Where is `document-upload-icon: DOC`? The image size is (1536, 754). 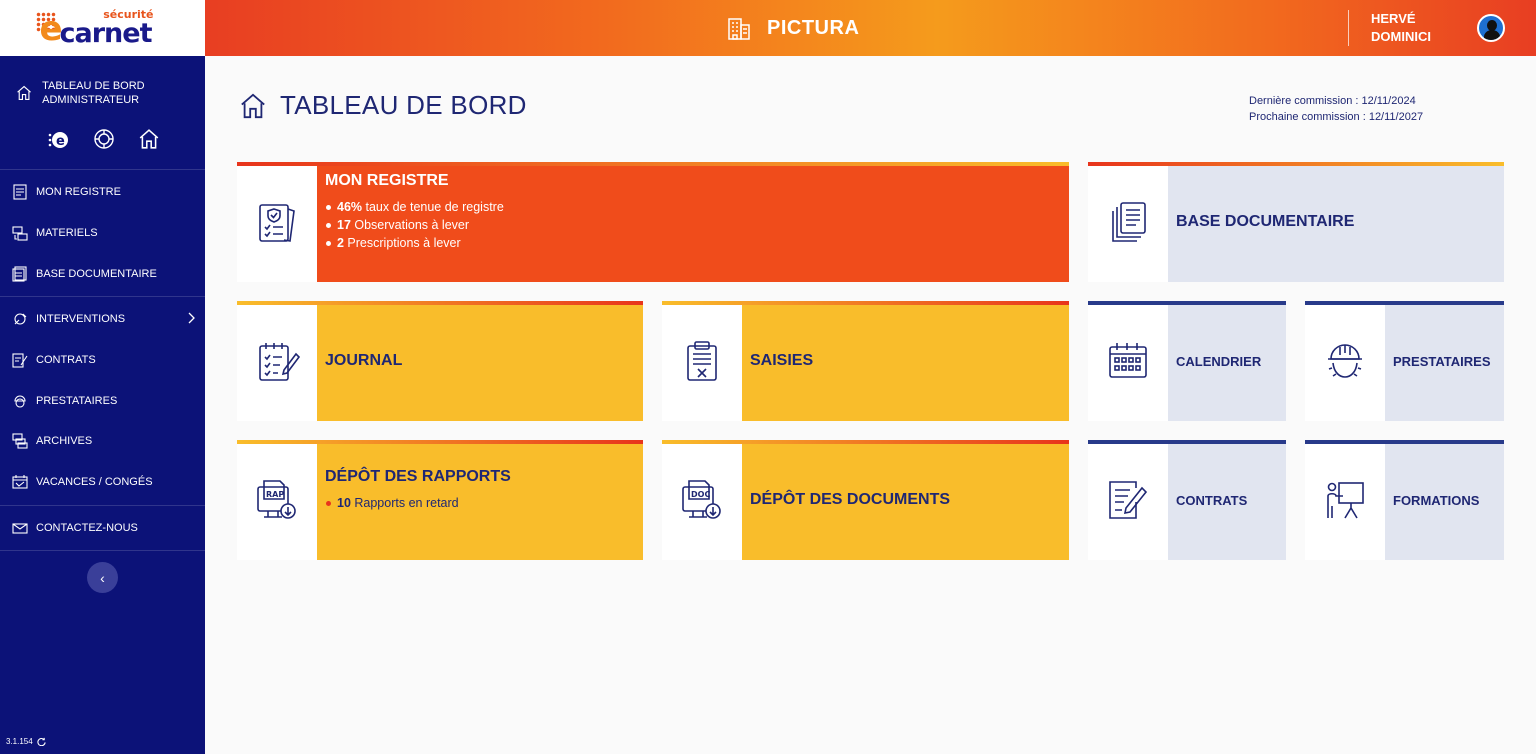 document-upload-icon: DOC is located at coordinates (701, 499).